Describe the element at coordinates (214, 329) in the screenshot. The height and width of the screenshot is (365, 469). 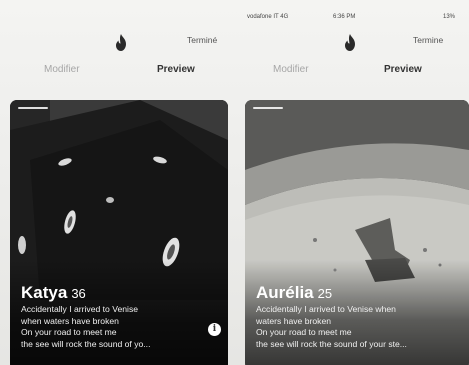
I see `info-icon: i` at that location.